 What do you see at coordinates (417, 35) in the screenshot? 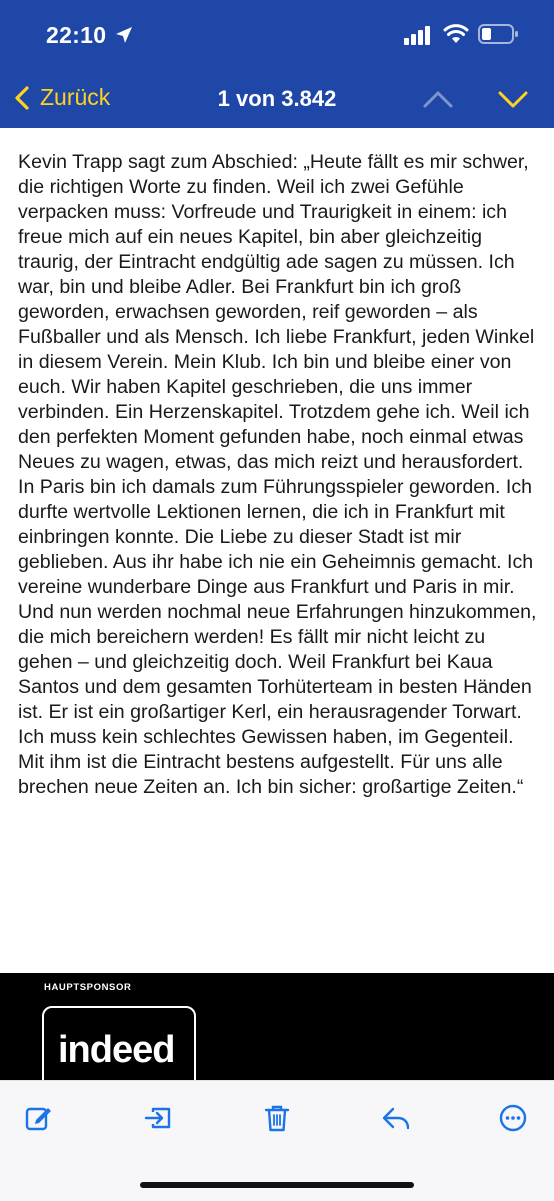
I see `cellular-signal-icon` at bounding box center [417, 35].